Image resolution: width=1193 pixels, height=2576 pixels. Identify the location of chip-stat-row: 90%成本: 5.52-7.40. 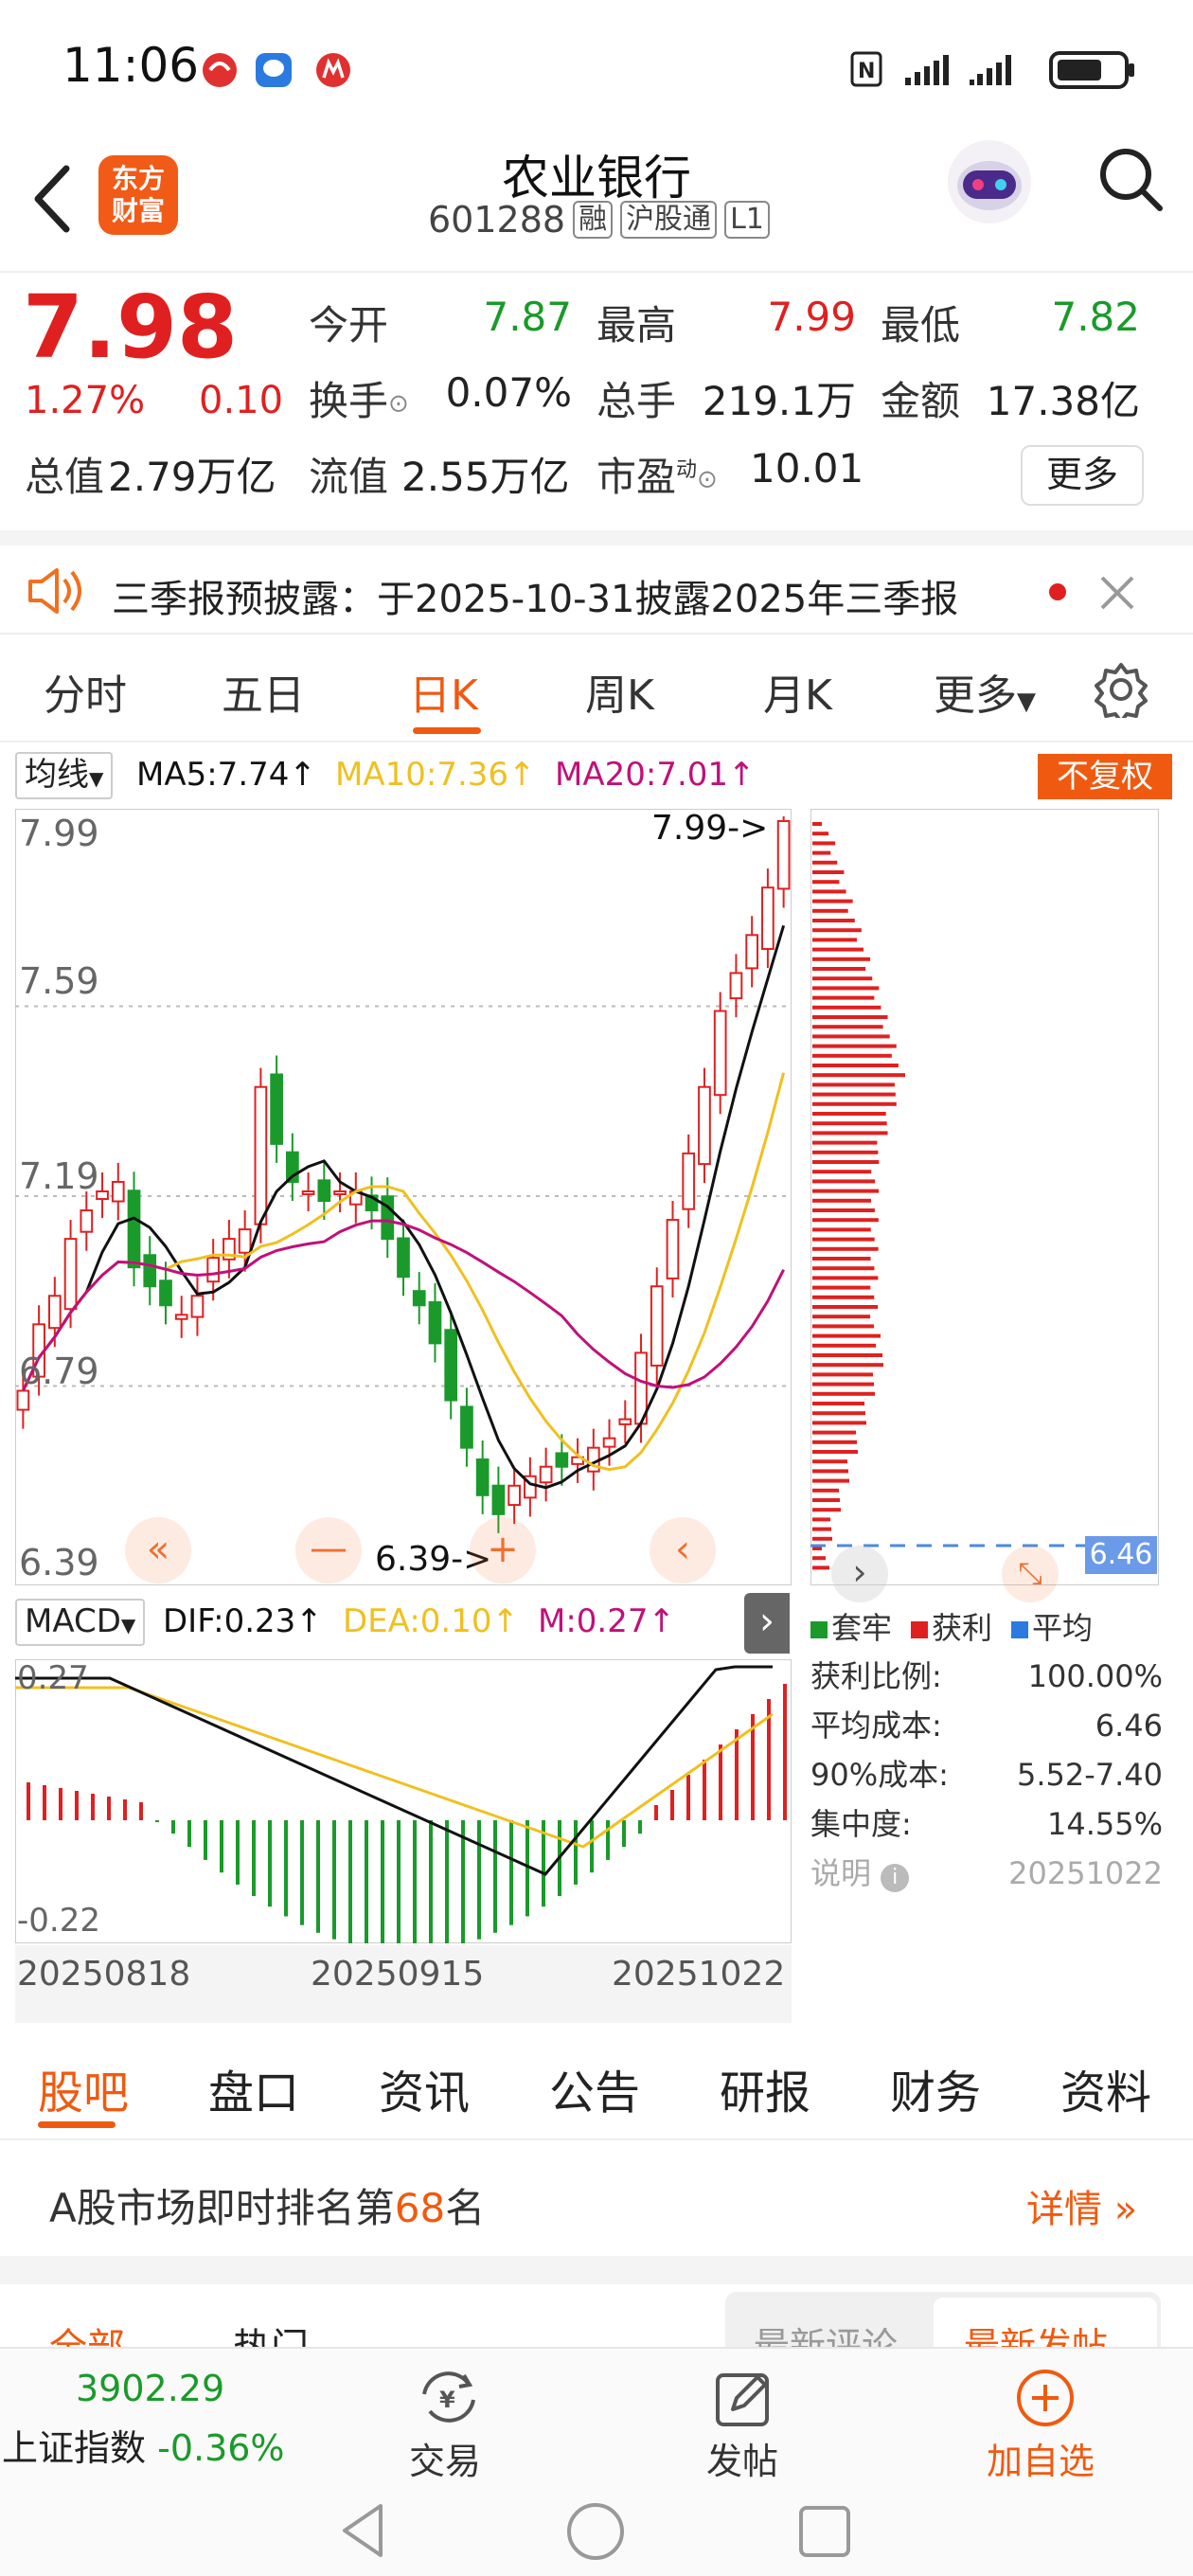
(986, 1775).